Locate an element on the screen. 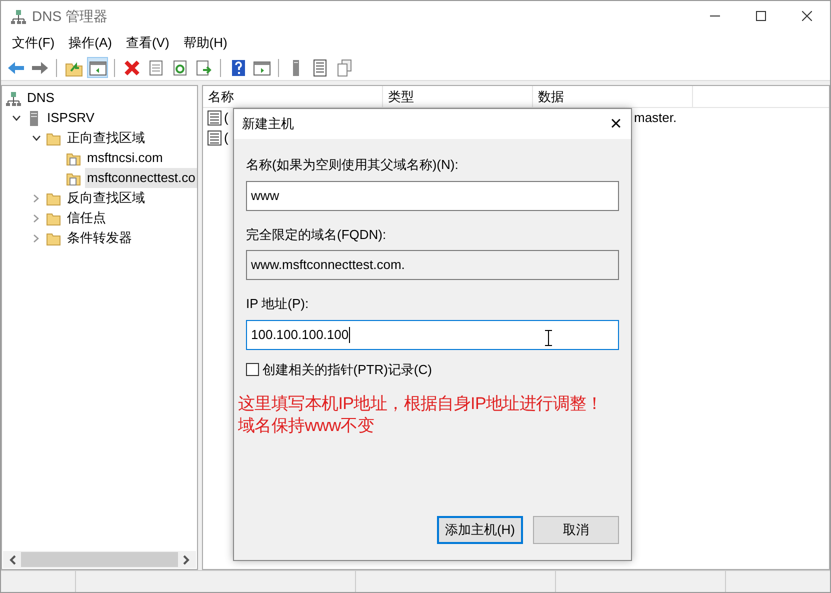  scroll-left-icon is located at coordinates (13, 559).